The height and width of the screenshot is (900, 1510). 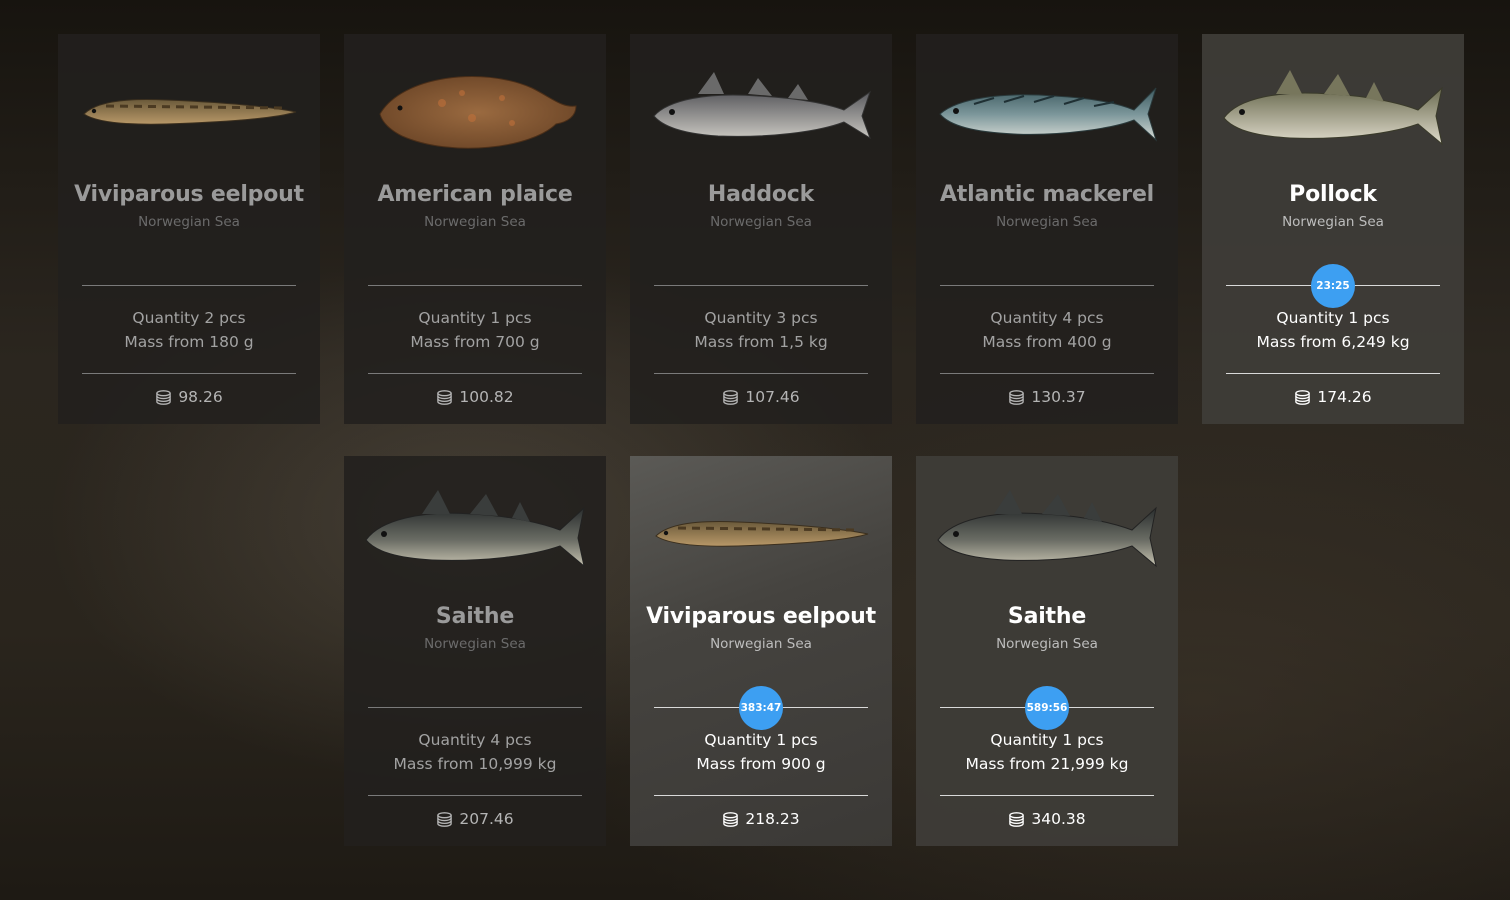 What do you see at coordinates (1047, 764) in the screenshot?
I see `mass-label: Mass from 21,999 kg` at bounding box center [1047, 764].